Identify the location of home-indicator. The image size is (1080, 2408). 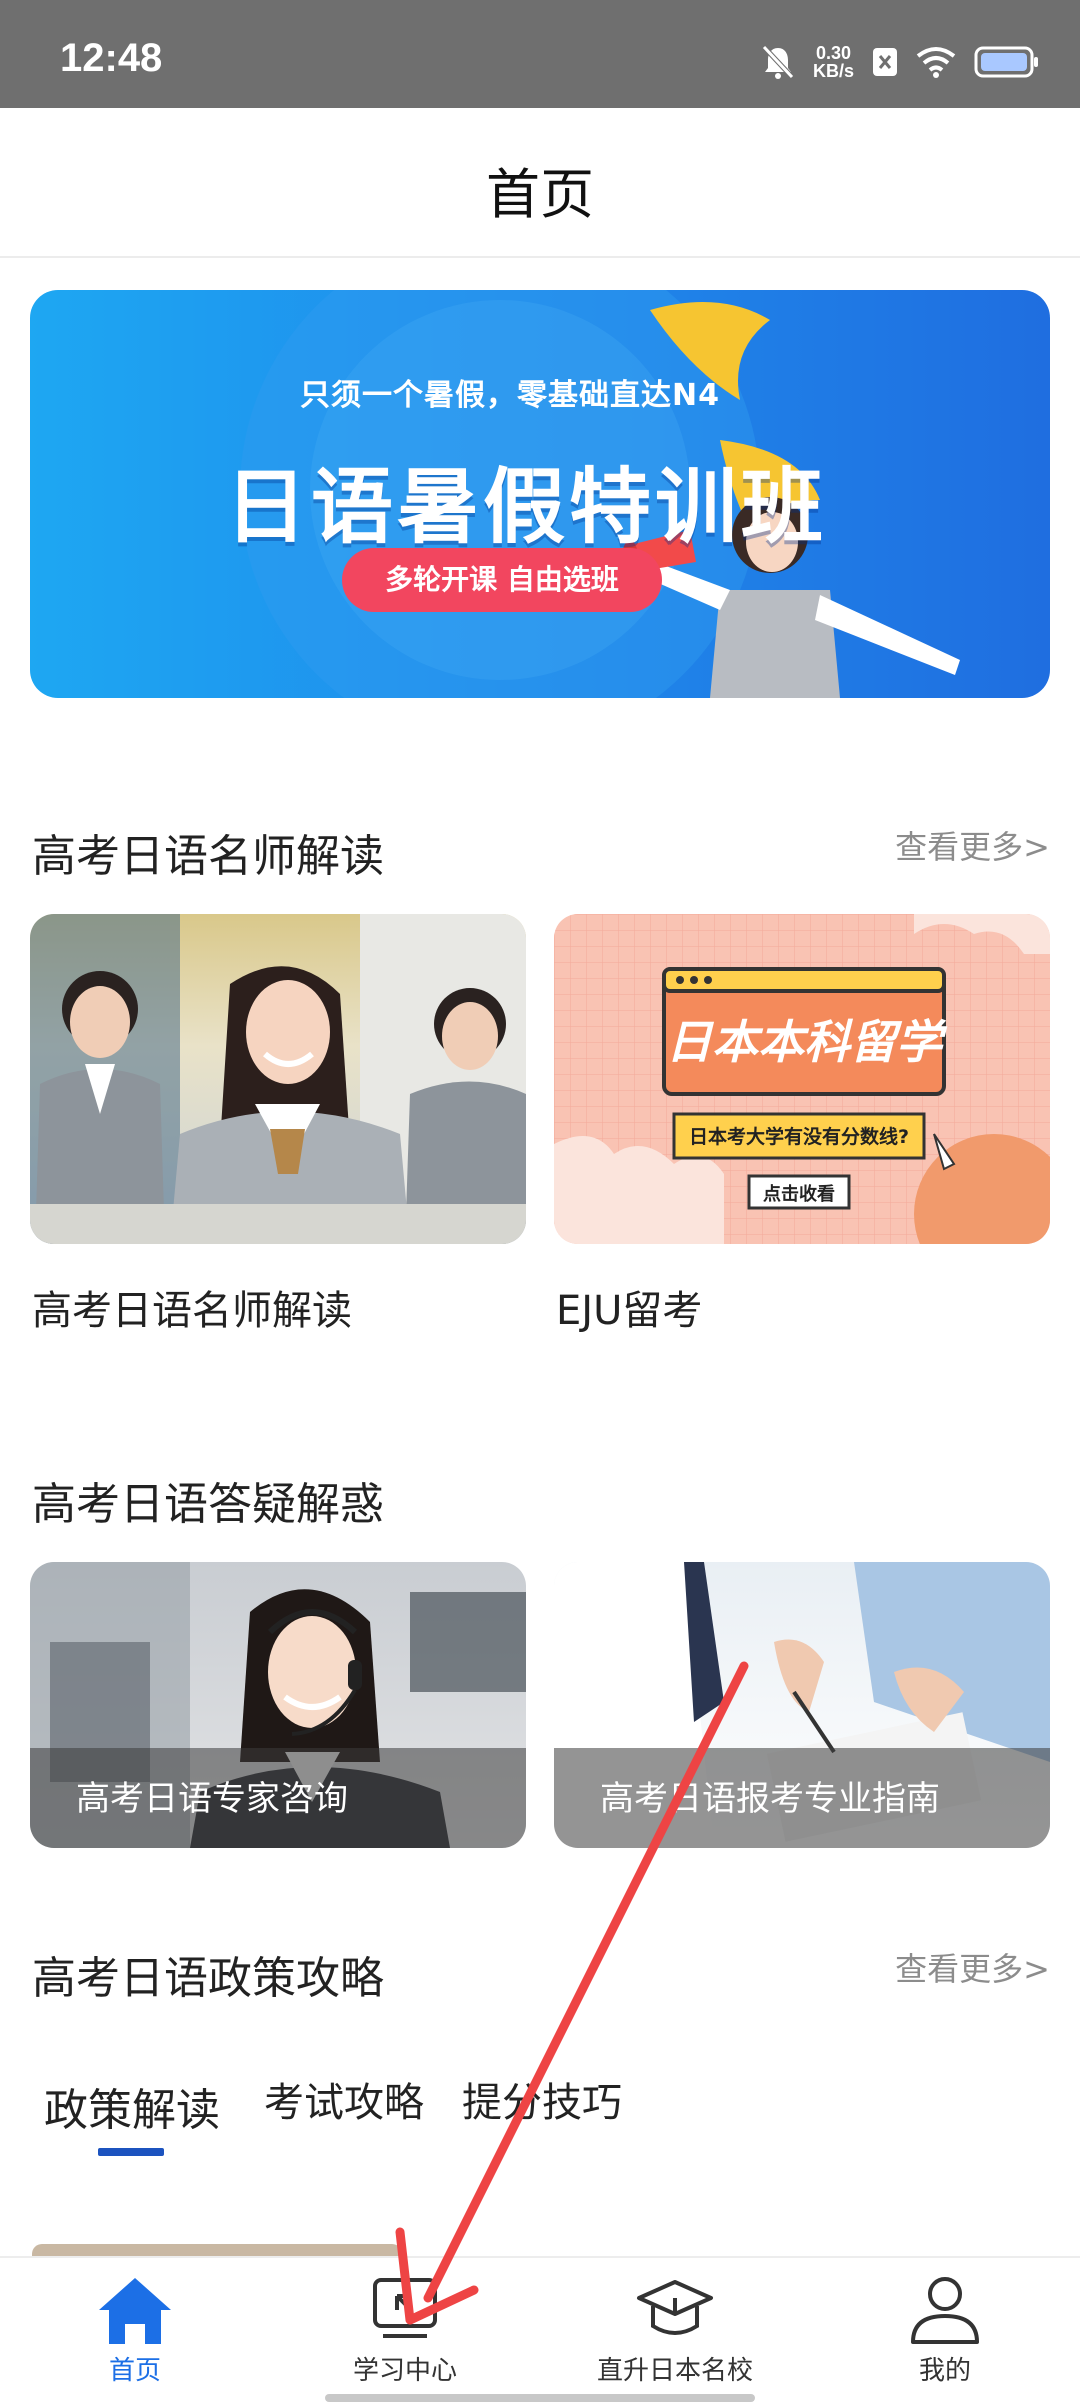
(540, 2398).